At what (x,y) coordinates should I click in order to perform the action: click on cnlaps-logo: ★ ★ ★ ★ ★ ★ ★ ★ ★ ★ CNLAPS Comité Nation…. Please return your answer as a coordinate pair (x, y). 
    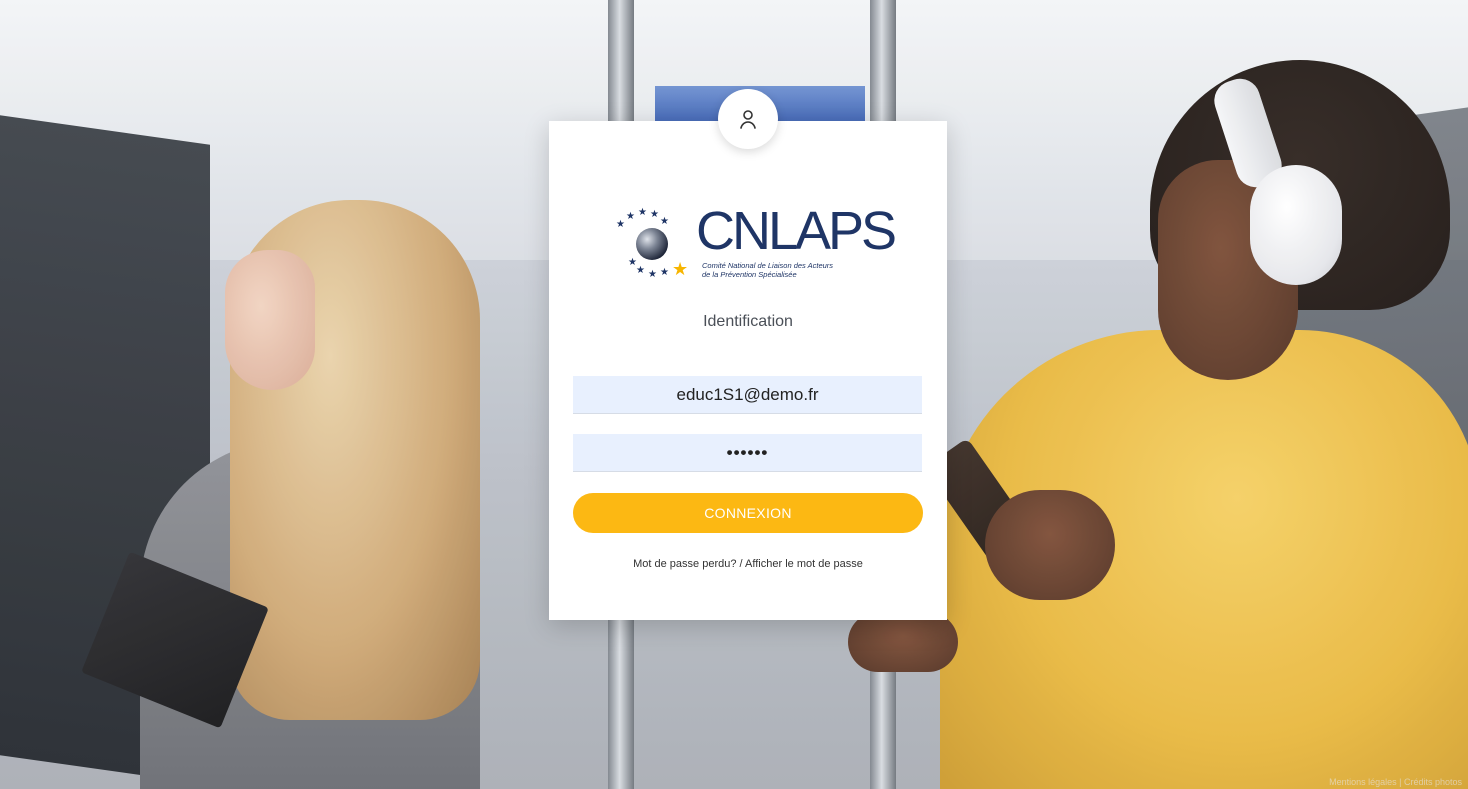
    Looking at the image, I should click on (755, 245).